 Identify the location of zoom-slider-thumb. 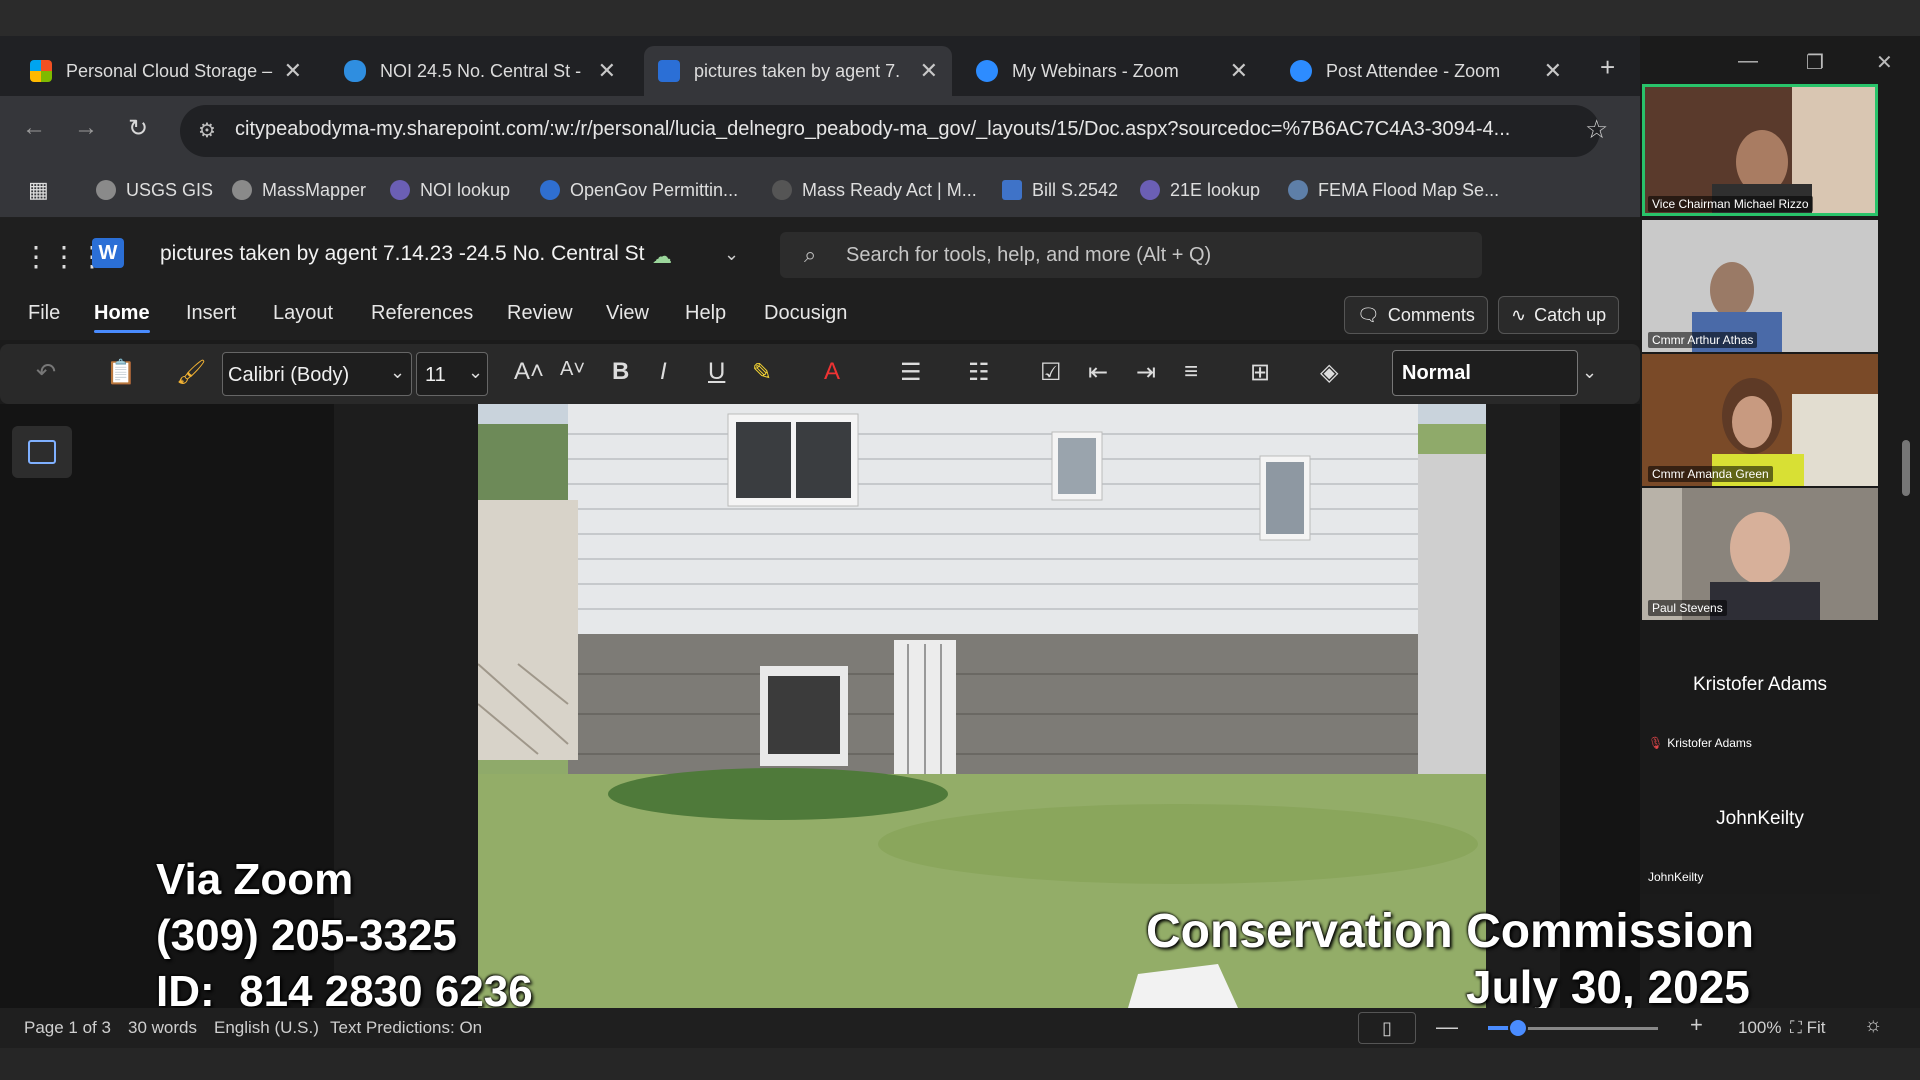
(1517, 1028).